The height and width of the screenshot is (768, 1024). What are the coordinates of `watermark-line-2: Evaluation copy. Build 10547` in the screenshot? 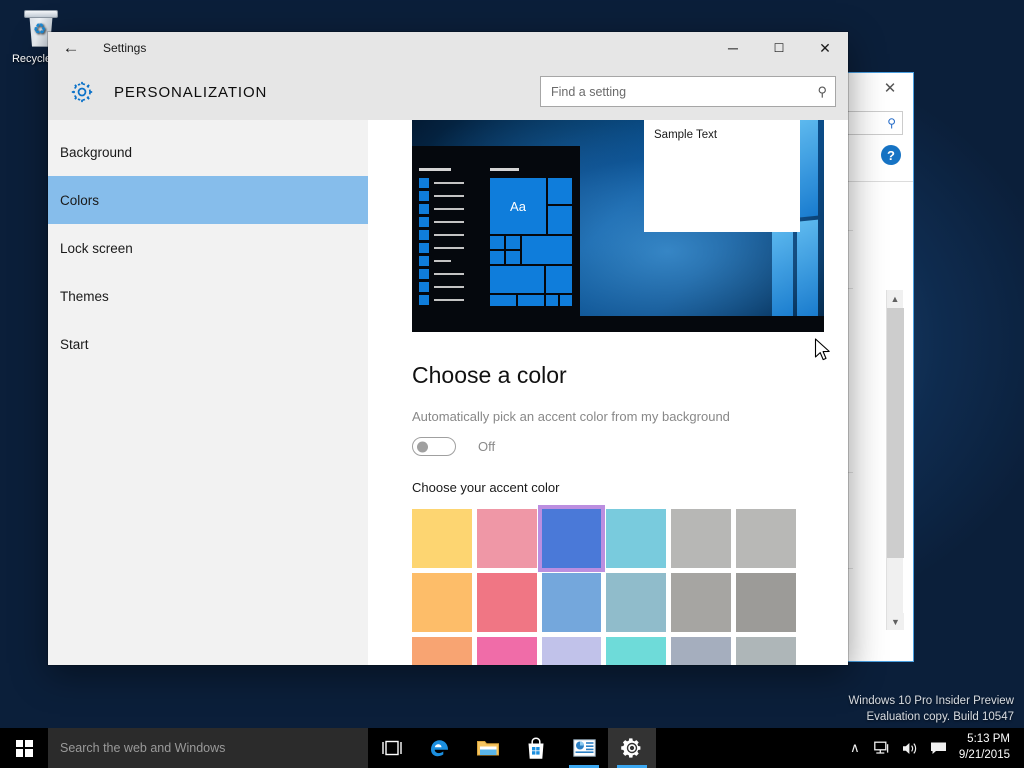 It's located at (940, 717).